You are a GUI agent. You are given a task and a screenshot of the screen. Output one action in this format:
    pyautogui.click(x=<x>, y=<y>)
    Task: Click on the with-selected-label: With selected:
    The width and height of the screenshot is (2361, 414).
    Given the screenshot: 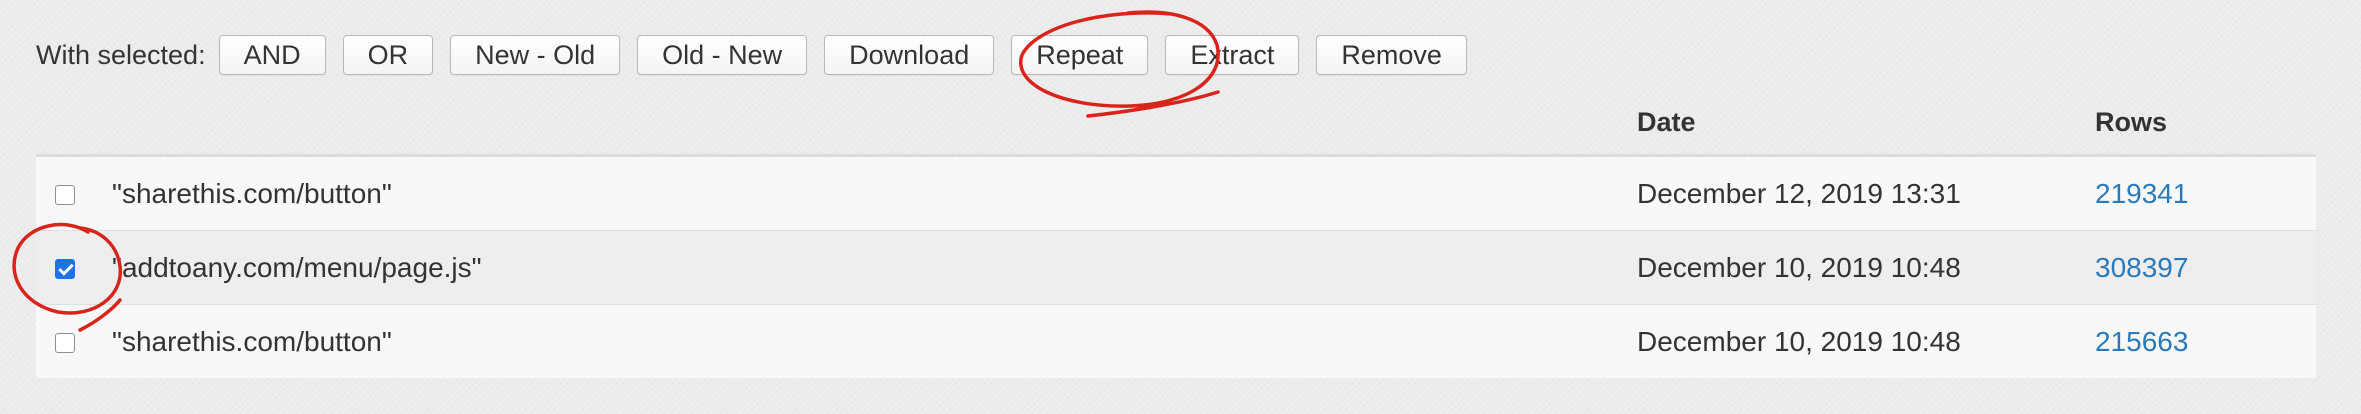 What is the action you would take?
    pyautogui.click(x=121, y=54)
    